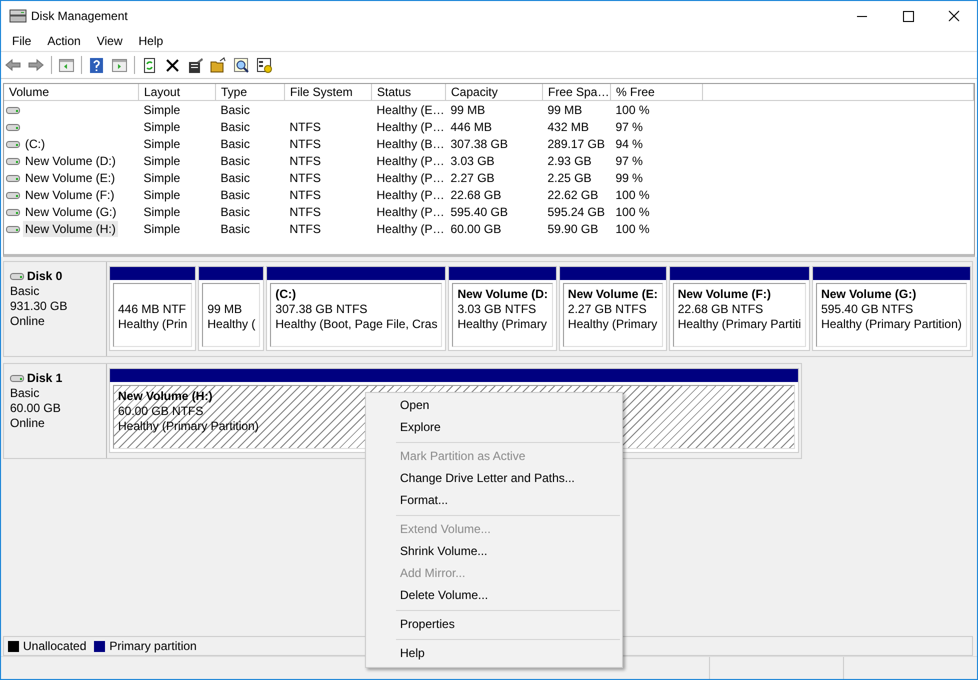  Describe the element at coordinates (494, 406) in the screenshot. I see `menu-item: Open` at that location.